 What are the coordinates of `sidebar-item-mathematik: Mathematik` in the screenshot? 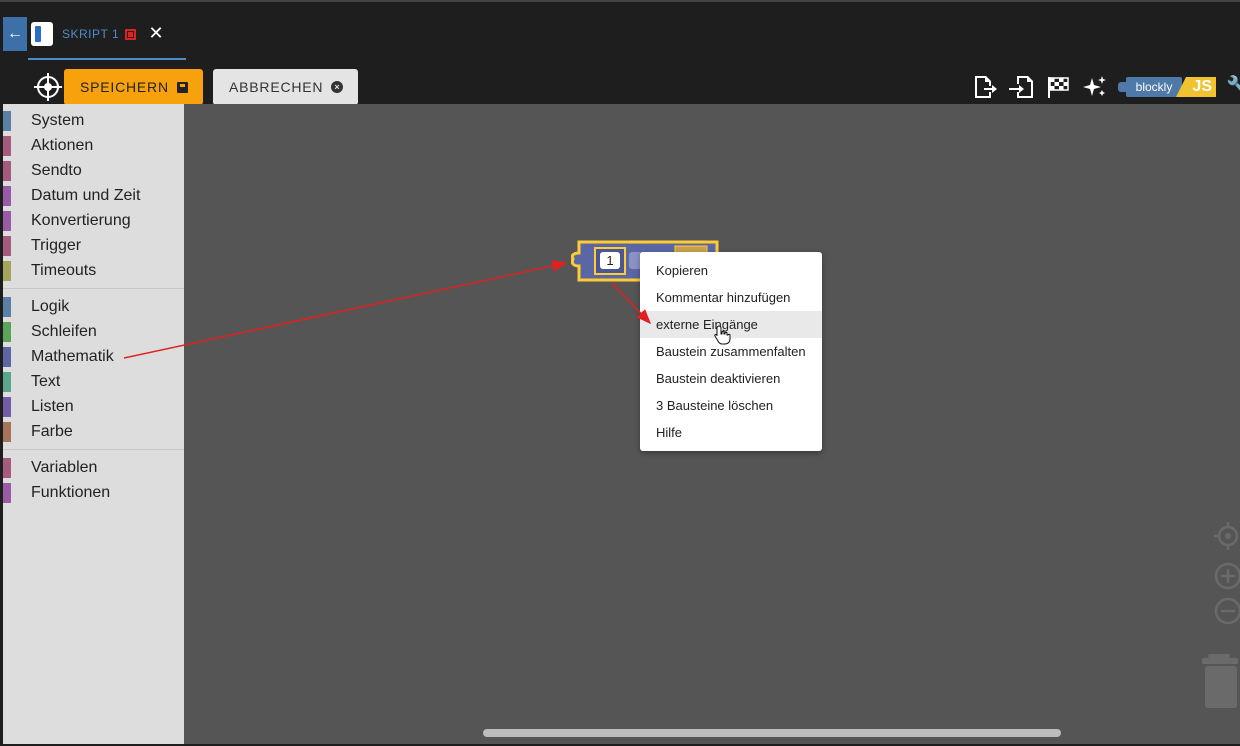 It's located at (93, 356).